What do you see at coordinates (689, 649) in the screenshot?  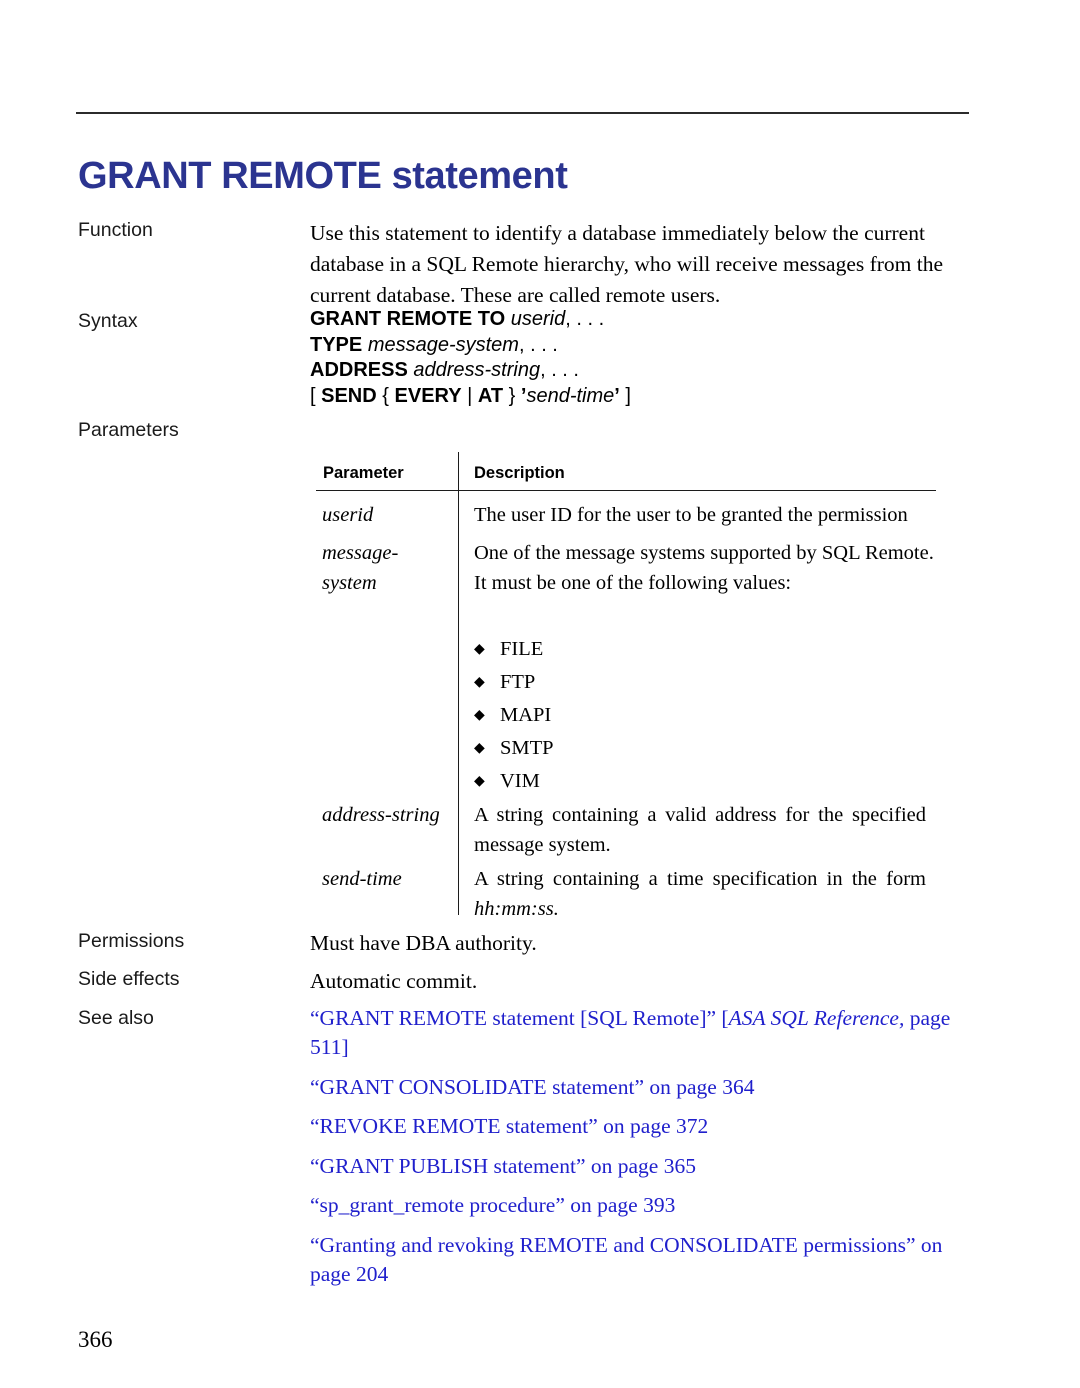 I see `list-item: ◆ FILE` at bounding box center [689, 649].